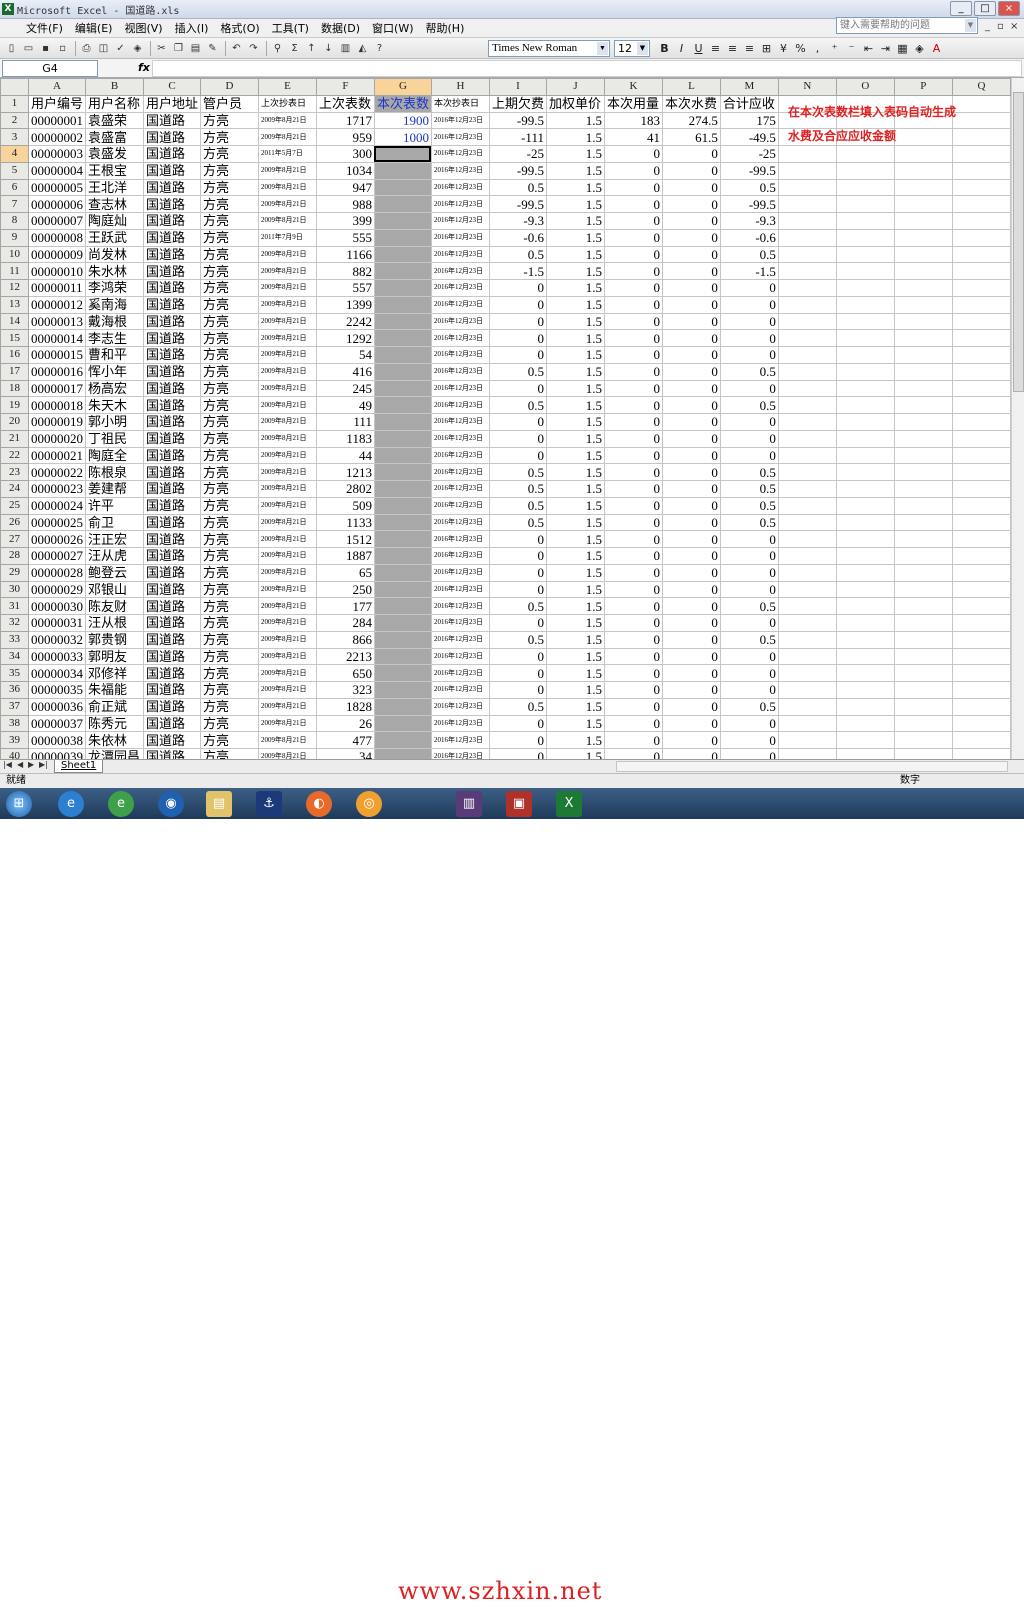 The image size is (1024, 1607). What do you see at coordinates (172, 539) in the screenshot?
I see `cell-C27: 国道路` at bounding box center [172, 539].